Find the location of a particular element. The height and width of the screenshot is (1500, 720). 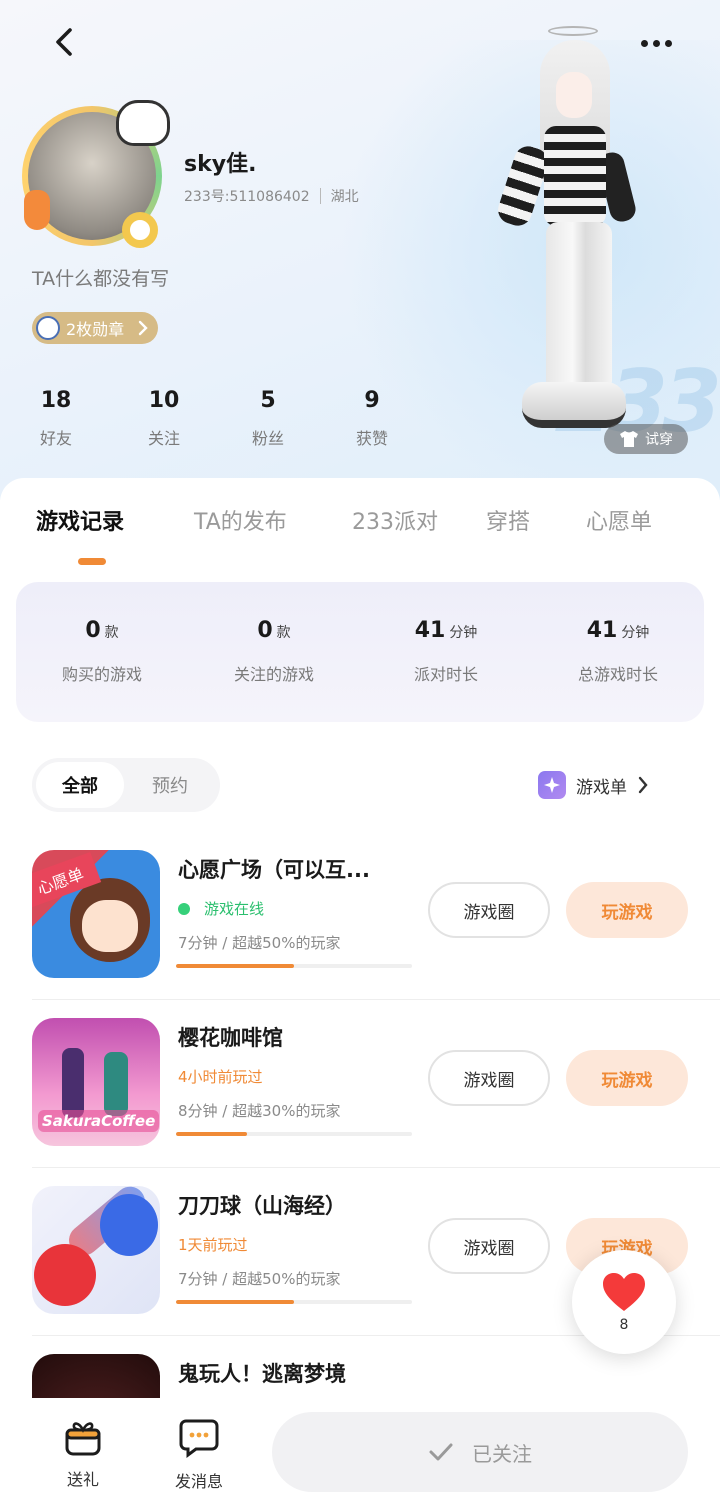

stat-label: 获赞 is located at coordinates (371, 438).